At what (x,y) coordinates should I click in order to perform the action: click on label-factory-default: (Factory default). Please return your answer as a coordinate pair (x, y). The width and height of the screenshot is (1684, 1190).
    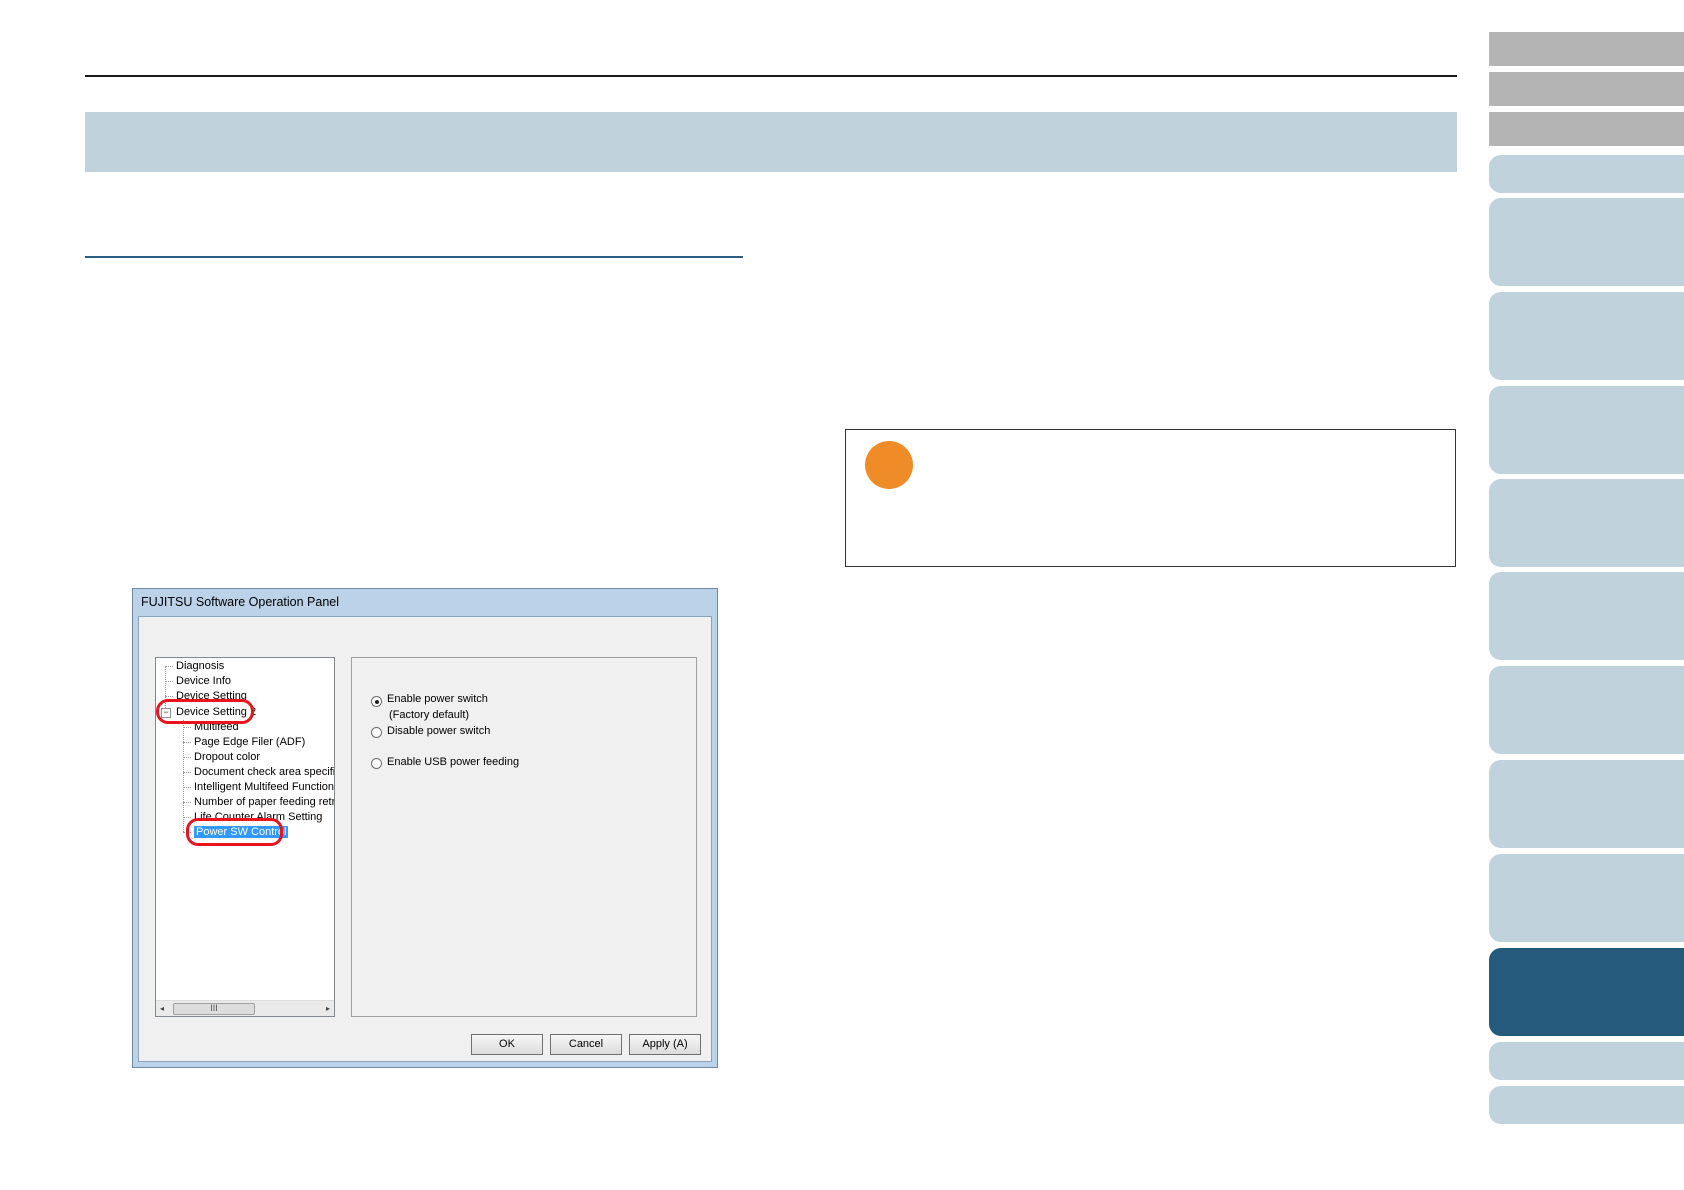
    Looking at the image, I should click on (429, 715).